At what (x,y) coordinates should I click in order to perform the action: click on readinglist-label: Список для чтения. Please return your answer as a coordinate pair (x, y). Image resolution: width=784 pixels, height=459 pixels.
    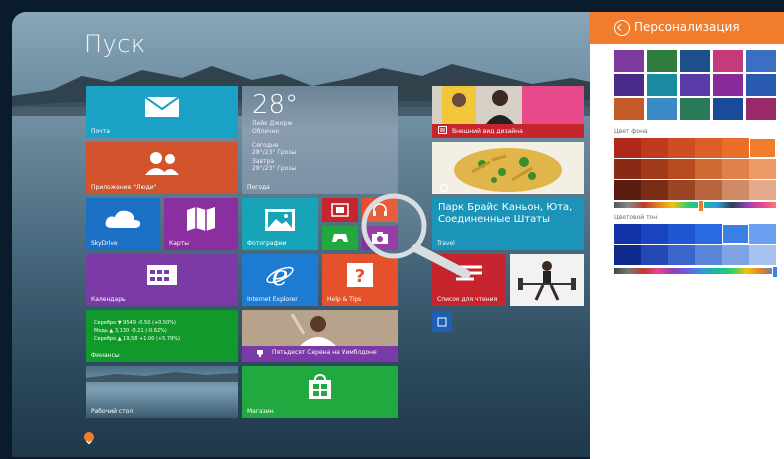
    Looking at the image, I should click on (467, 299).